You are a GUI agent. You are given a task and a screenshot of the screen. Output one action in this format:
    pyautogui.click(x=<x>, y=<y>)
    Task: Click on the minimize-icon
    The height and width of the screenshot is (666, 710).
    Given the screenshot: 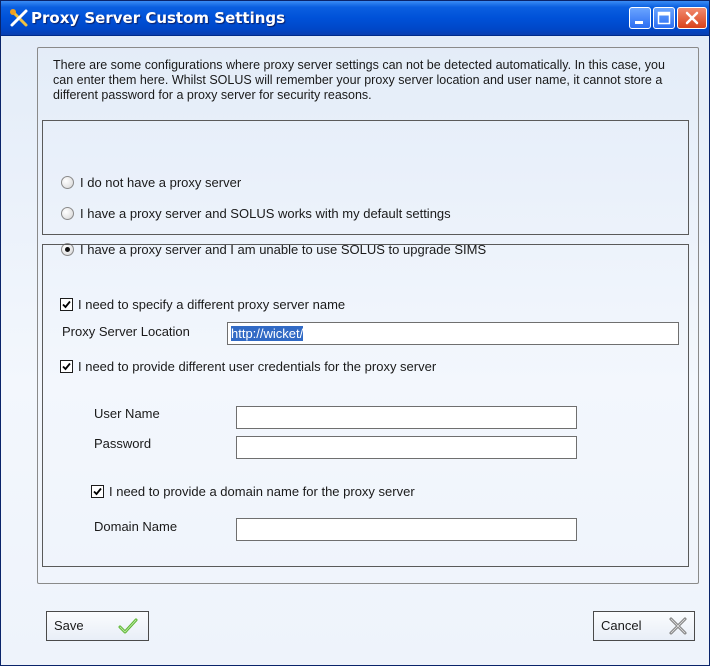 What is the action you would take?
    pyautogui.click(x=639, y=22)
    